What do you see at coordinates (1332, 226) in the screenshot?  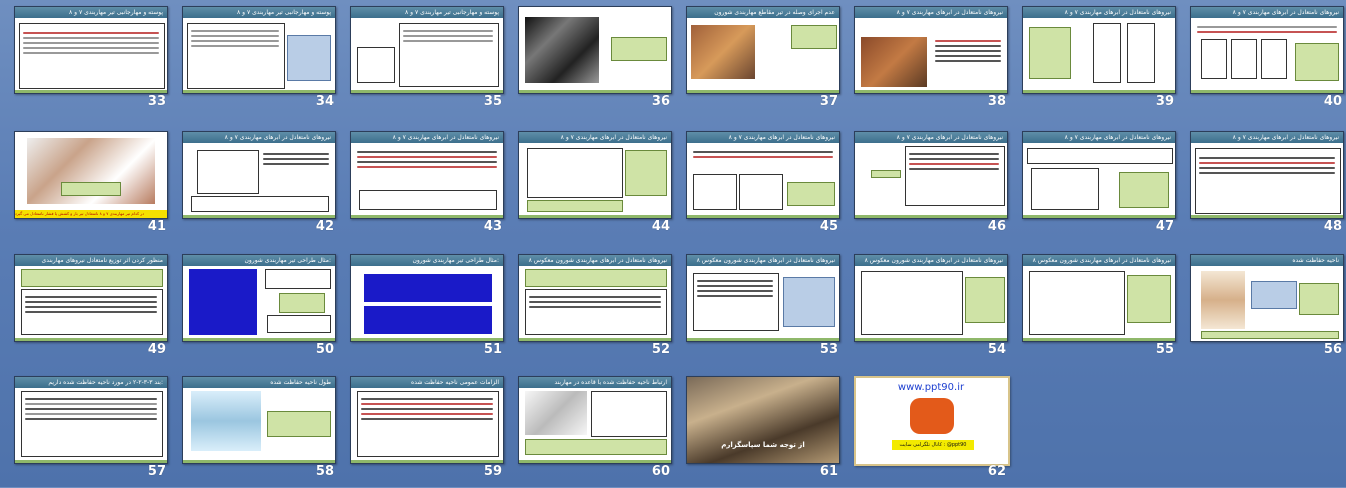 I see `slide-number: 48` at bounding box center [1332, 226].